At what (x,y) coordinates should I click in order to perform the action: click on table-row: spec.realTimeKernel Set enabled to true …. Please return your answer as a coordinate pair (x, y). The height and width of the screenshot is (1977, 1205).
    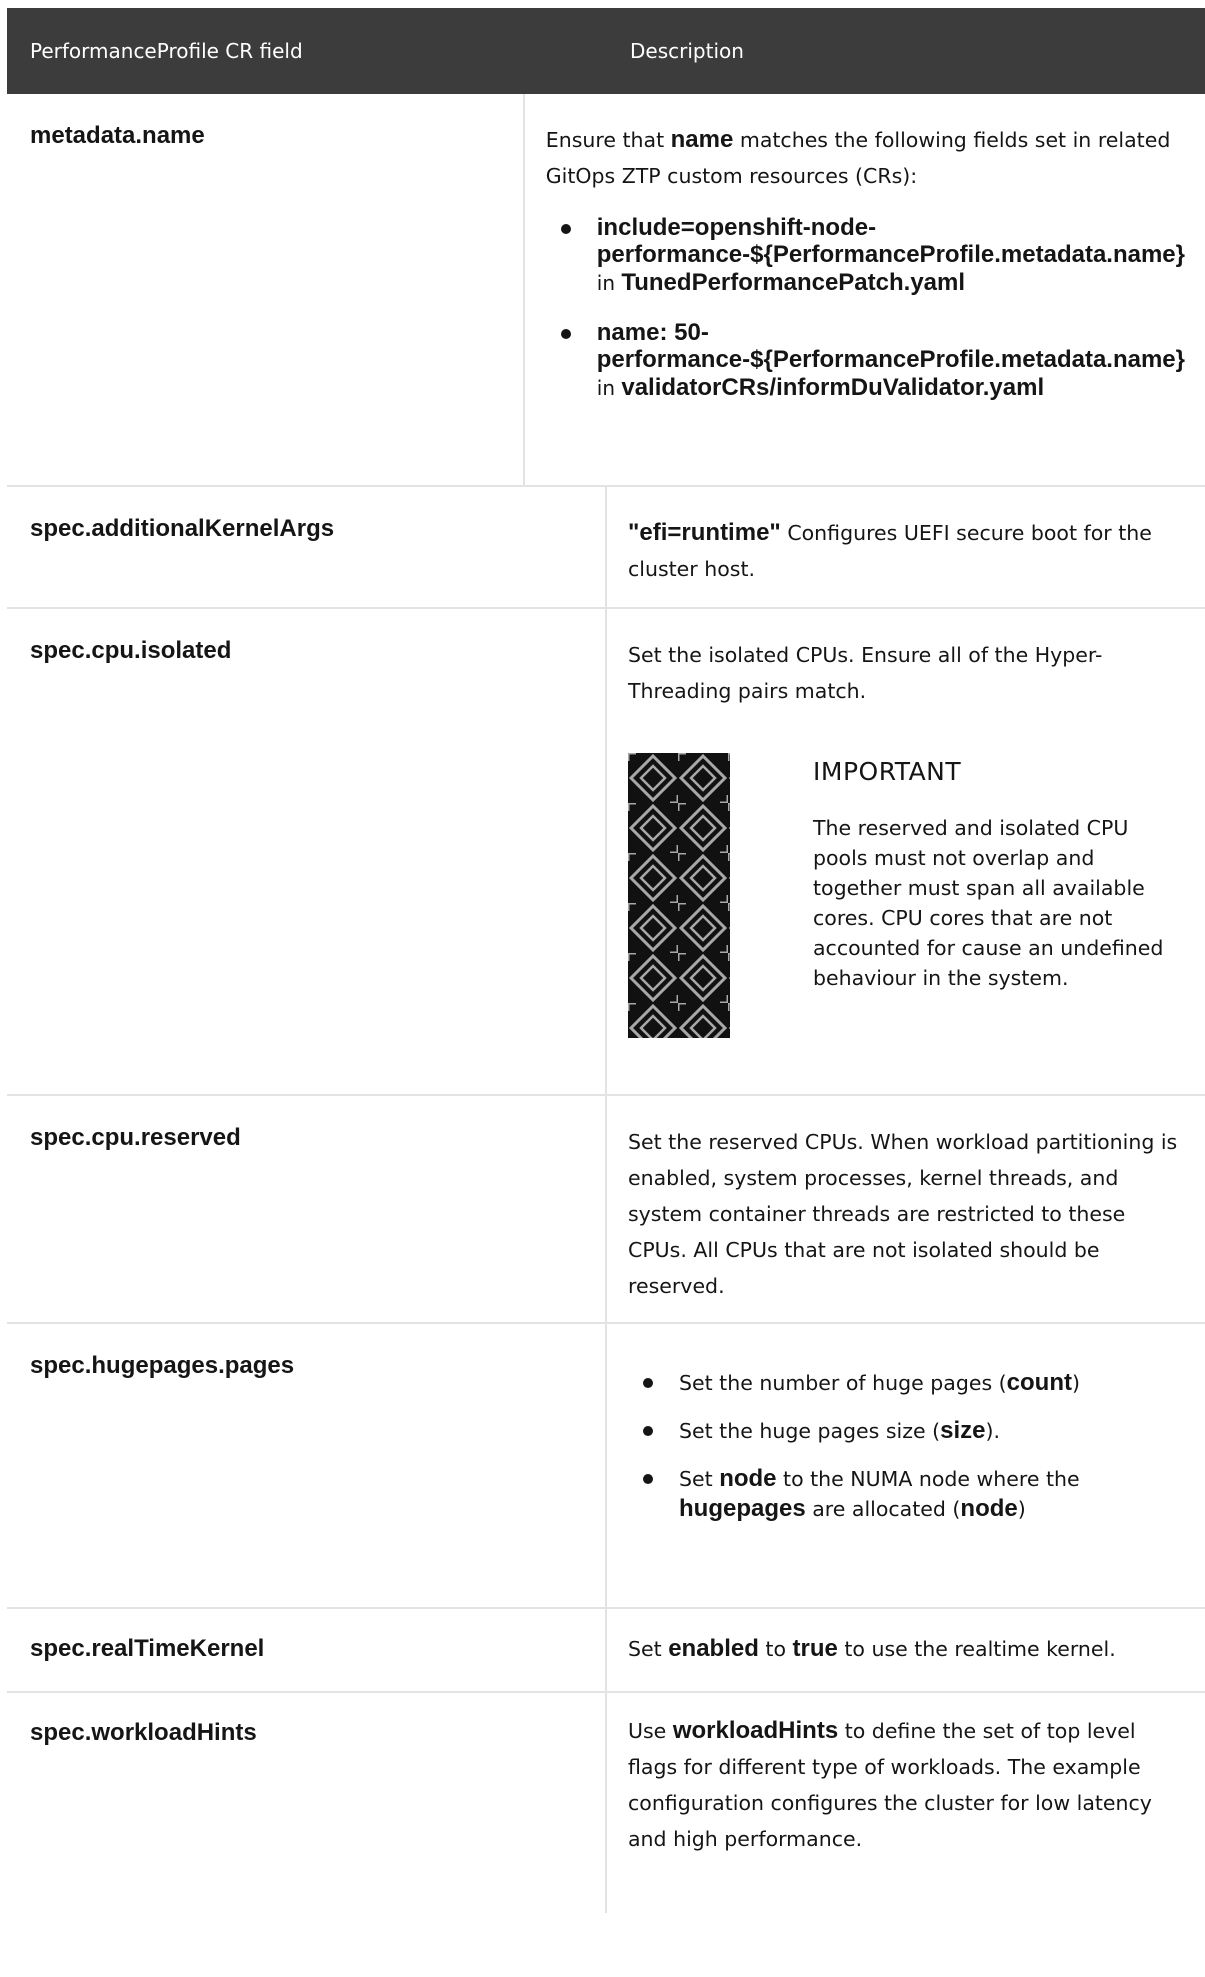
    Looking at the image, I should click on (606, 1651).